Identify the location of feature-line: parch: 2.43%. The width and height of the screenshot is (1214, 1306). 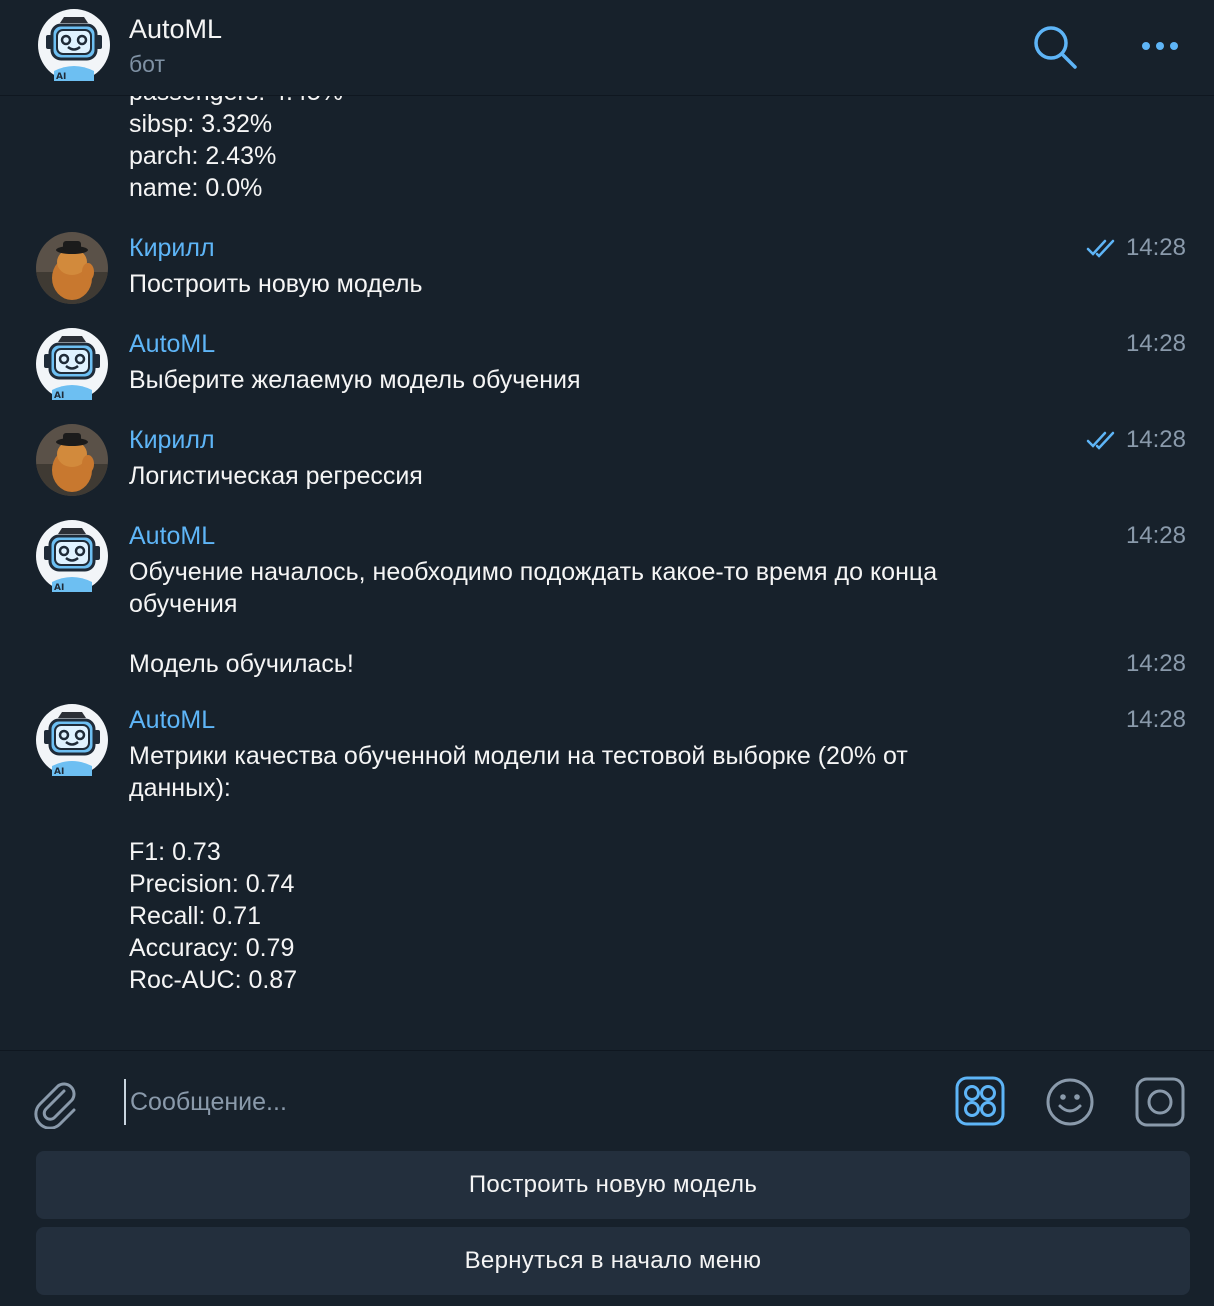
(203, 156).